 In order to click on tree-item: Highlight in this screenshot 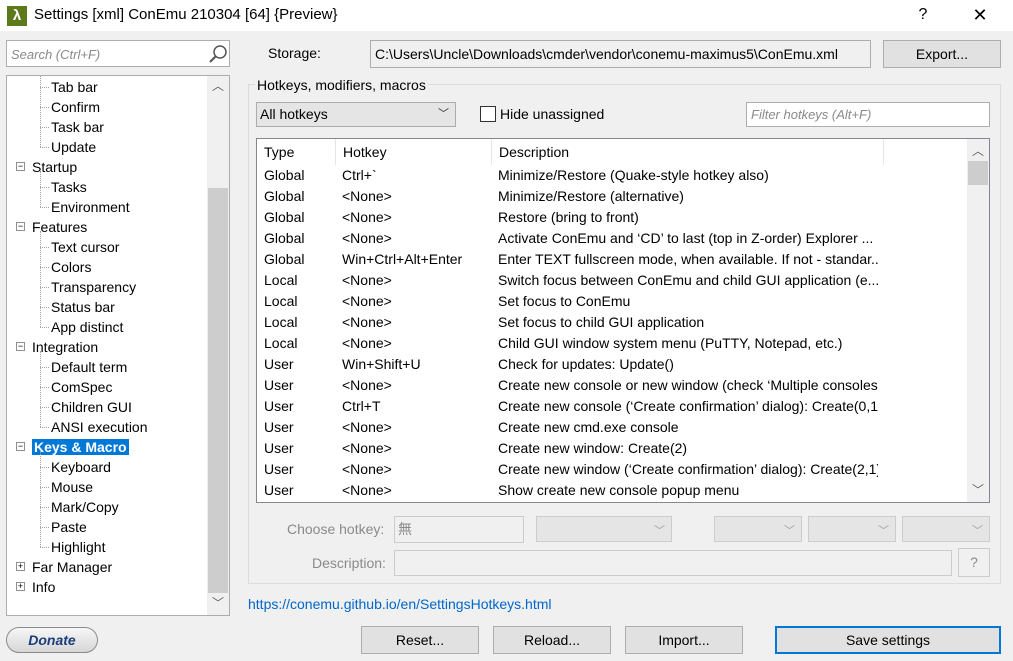, I will do `click(78, 547)`.